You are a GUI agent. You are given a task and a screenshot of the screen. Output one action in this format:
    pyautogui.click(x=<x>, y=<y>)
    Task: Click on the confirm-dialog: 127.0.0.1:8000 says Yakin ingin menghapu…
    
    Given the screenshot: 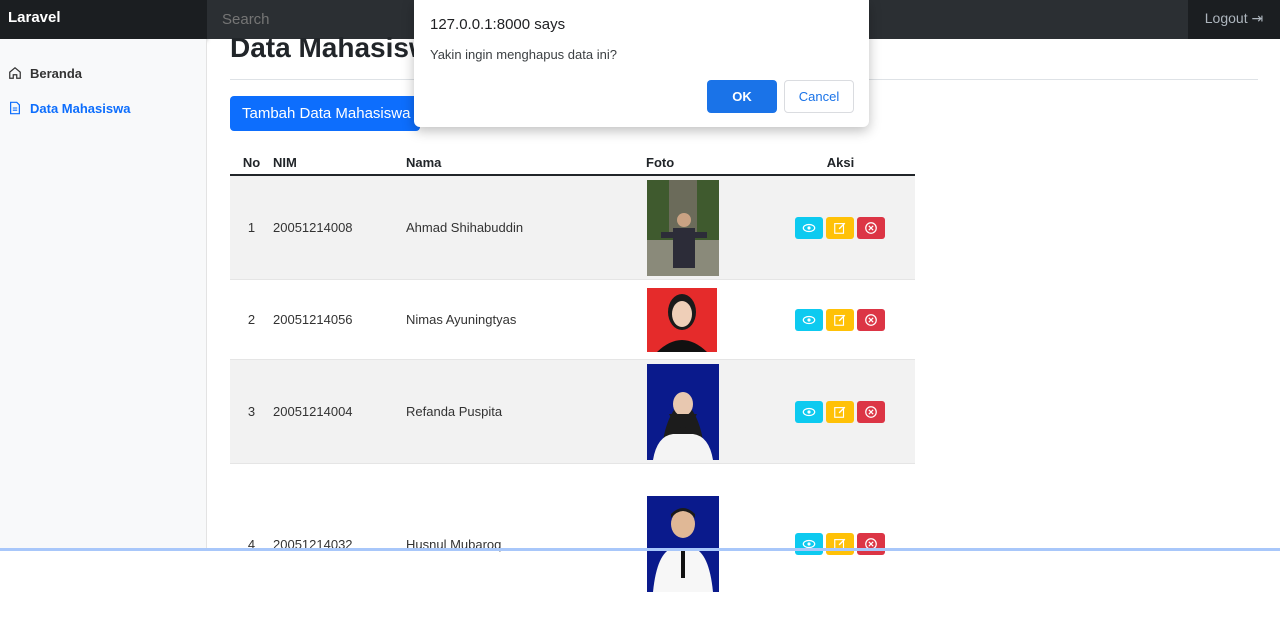 What is the action you would take?
    pyautogui.click(x=641, y=63)
    